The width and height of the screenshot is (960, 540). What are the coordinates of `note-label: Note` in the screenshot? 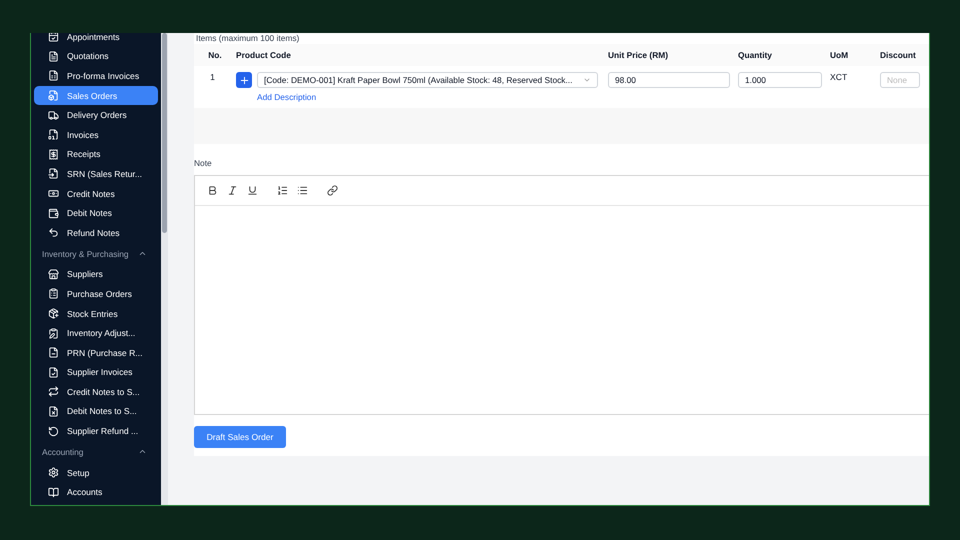 It's located at (203, 163).